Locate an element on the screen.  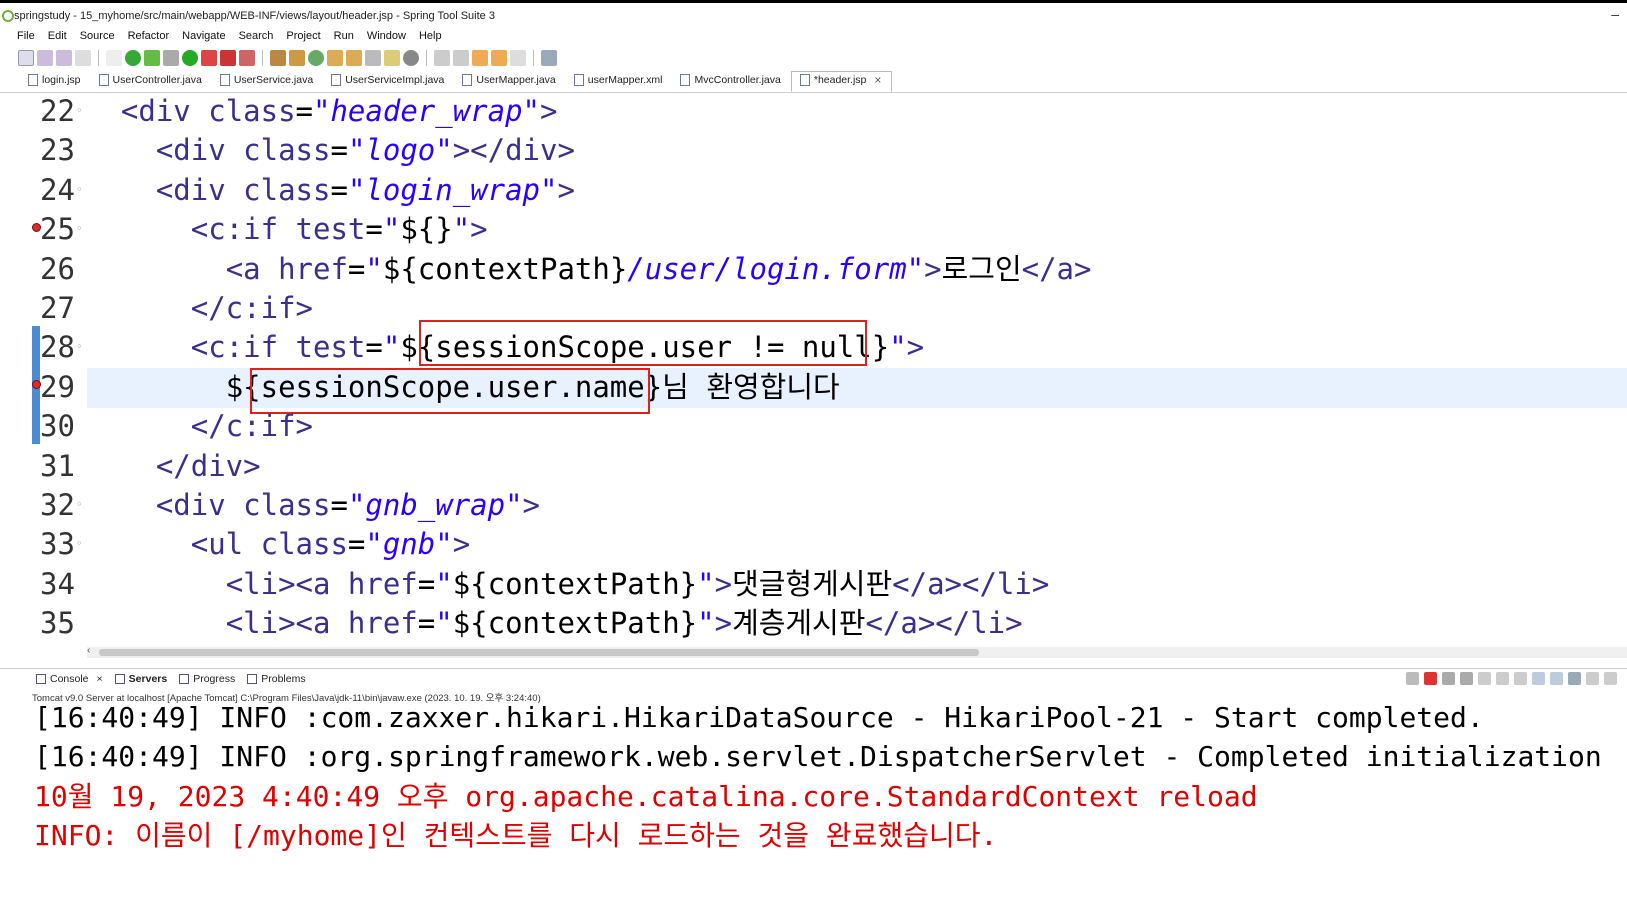
menu-item-refactor: Refactor is located at coordinates (149, 36).